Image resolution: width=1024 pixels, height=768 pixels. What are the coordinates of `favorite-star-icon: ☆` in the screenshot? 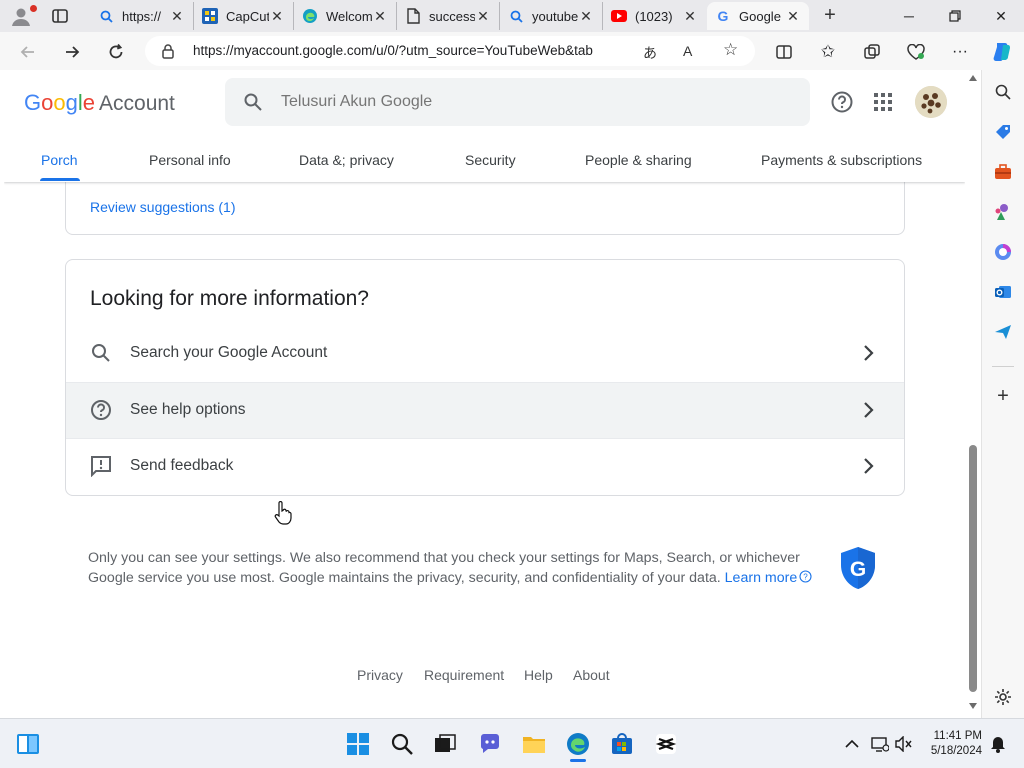 It's located at (730, 50).